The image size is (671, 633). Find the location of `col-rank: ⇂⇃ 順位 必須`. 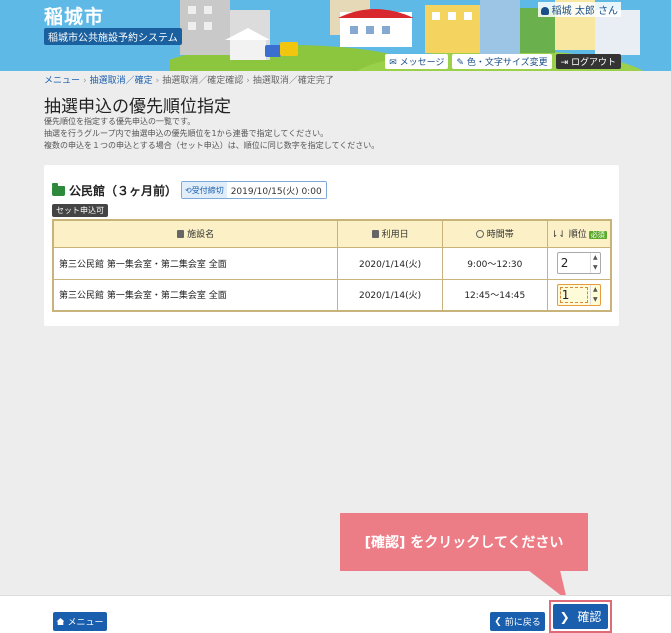

col-rank: ⇂⇃ 順位 必須 is located at coordinates (579, 233).